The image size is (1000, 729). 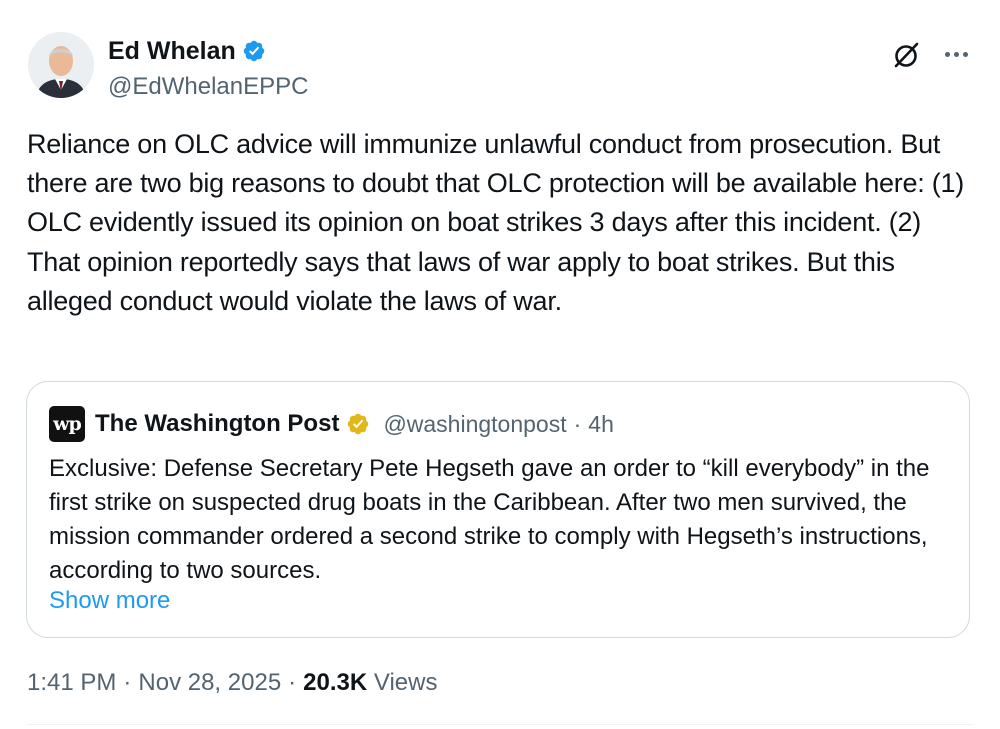 What do you see at coordinates (67, 424) in the screenshot?
I see `washington-post-logo: wp` at bounding box center [67, 424].